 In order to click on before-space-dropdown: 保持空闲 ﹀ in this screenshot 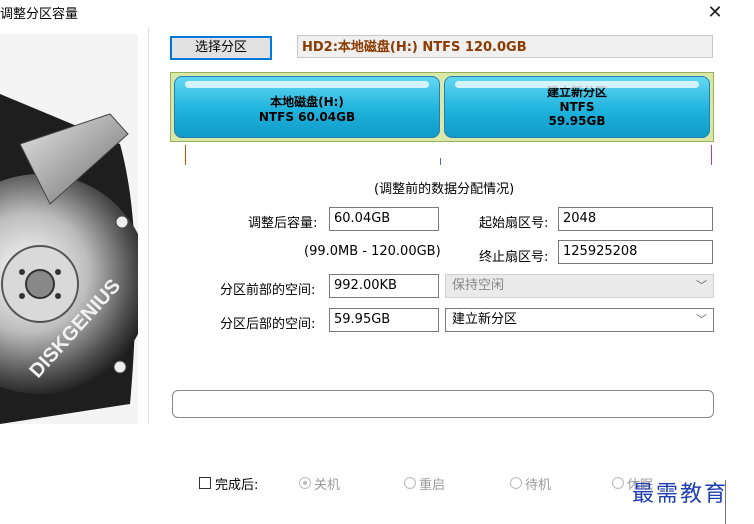, I will do `click(579, 286)`.